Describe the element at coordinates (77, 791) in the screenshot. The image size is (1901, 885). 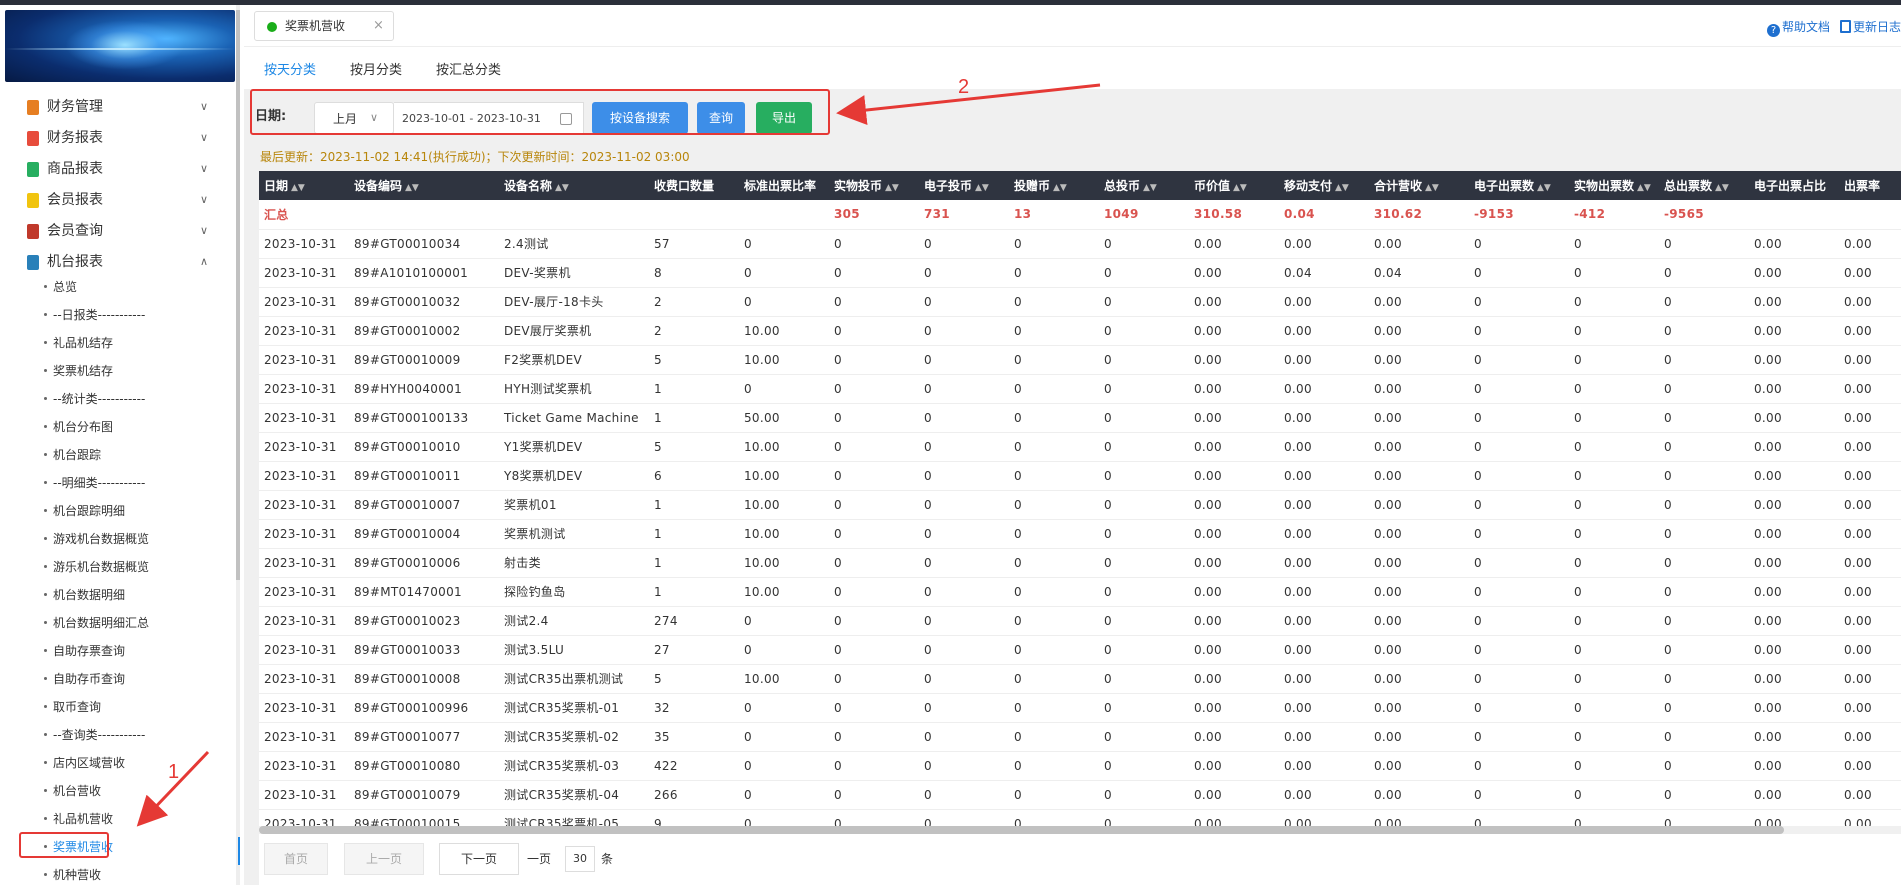
I see `sidebar-item-label: 机台营收` at that location.